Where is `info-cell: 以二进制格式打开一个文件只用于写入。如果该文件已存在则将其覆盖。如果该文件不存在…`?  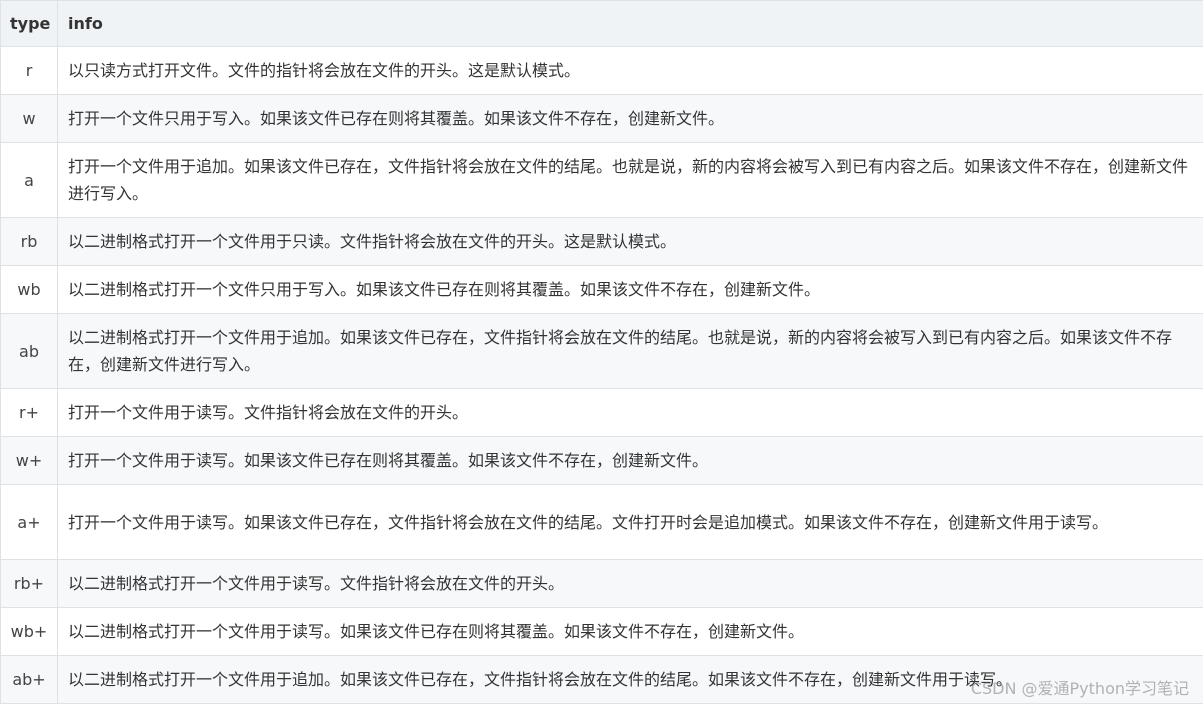
info-cell: 以二进制格式打开一个文件只用于写入。如果该文件已存在则将其覆盖。如果该文件不存在… is located at coordinates (630, 289).